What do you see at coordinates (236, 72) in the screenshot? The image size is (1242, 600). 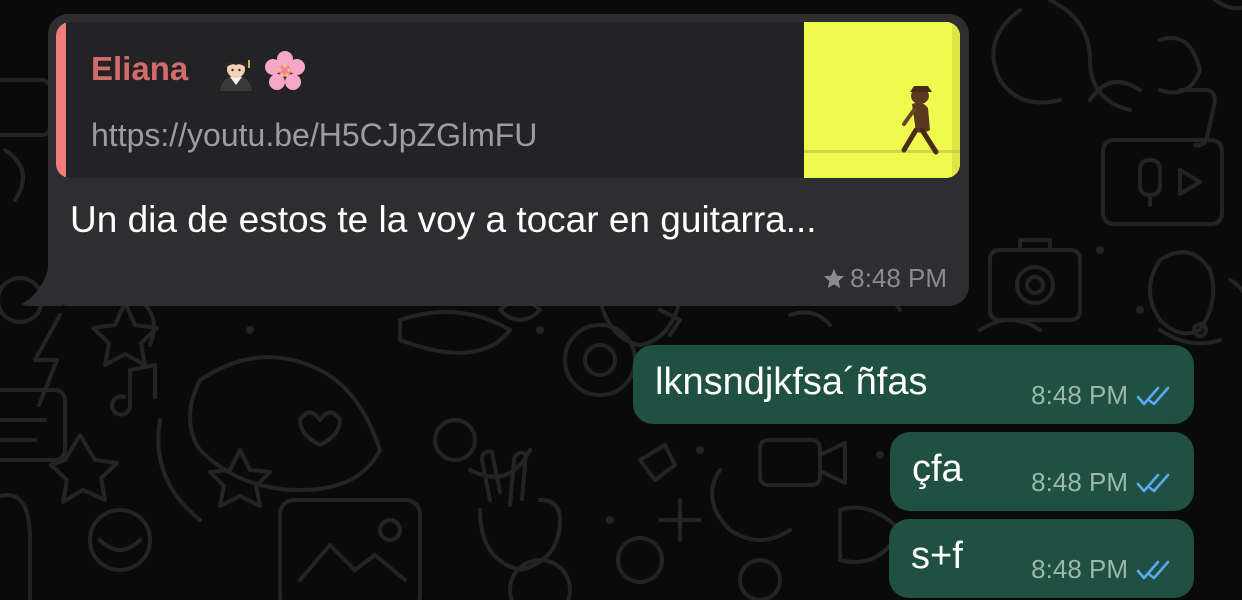 I see `student-emoji-icon` at bounding box center [236, 72].